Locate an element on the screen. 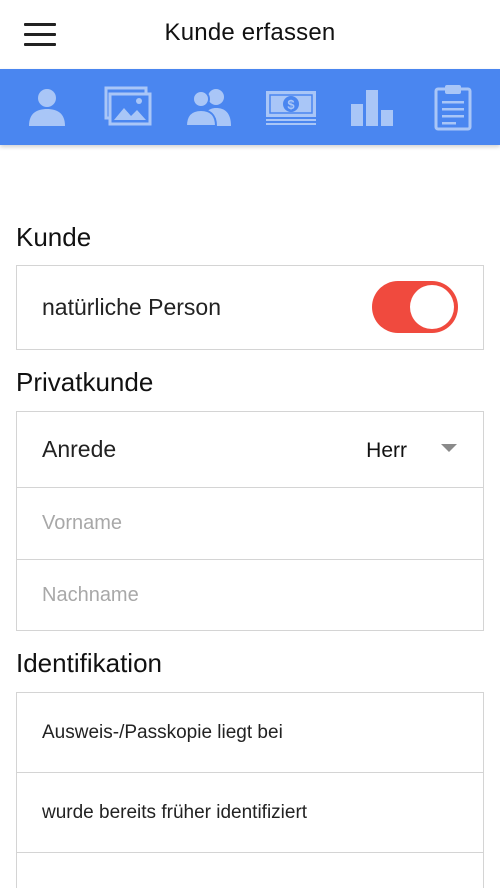  anrede-value: Herr is located at coordinates (386, 450).